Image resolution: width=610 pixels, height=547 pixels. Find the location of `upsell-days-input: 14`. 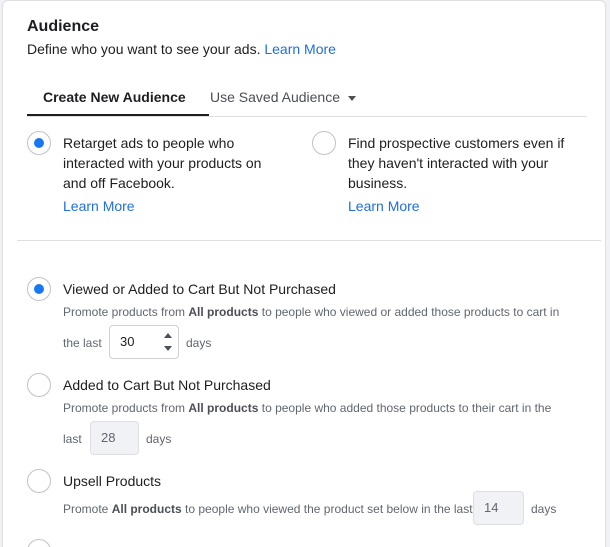

upsell-days-input: 14 is located at coordinates (498, 508).